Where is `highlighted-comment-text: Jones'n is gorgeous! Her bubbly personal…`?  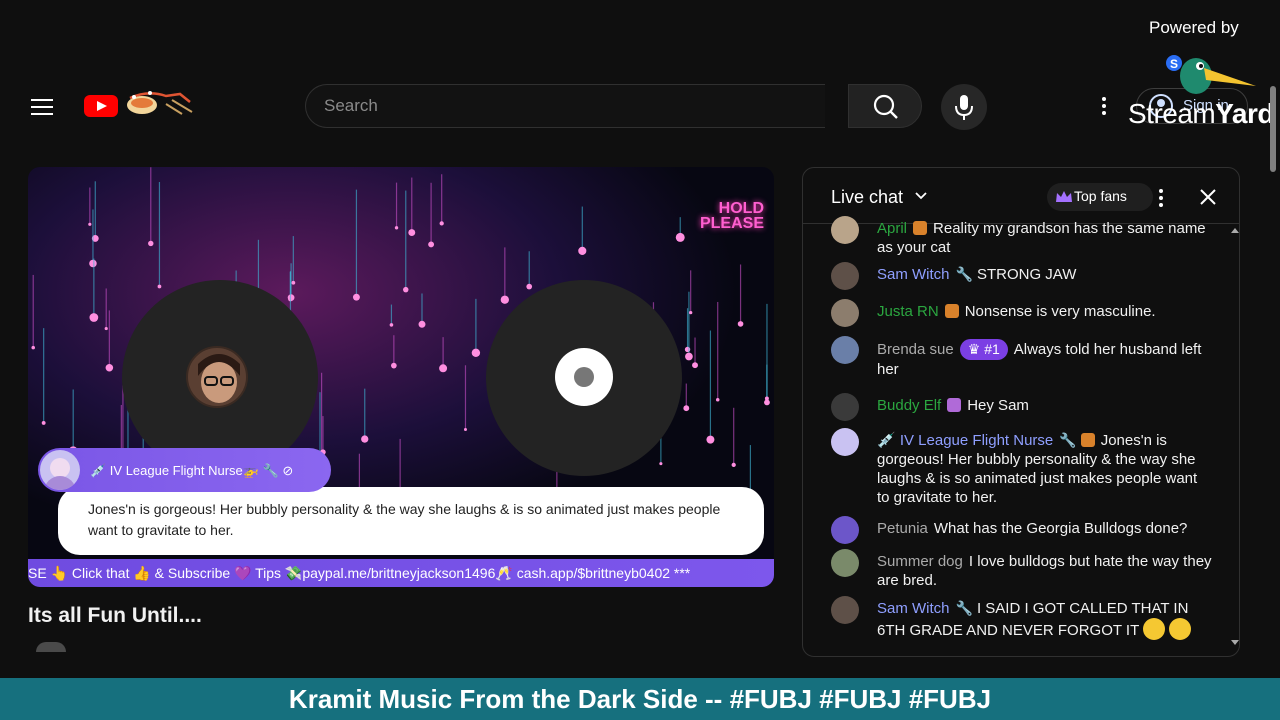 highlighted-comment-text: Jones'n is gorgeous! Her bubbly personal… is located at coordinates (404, 519).